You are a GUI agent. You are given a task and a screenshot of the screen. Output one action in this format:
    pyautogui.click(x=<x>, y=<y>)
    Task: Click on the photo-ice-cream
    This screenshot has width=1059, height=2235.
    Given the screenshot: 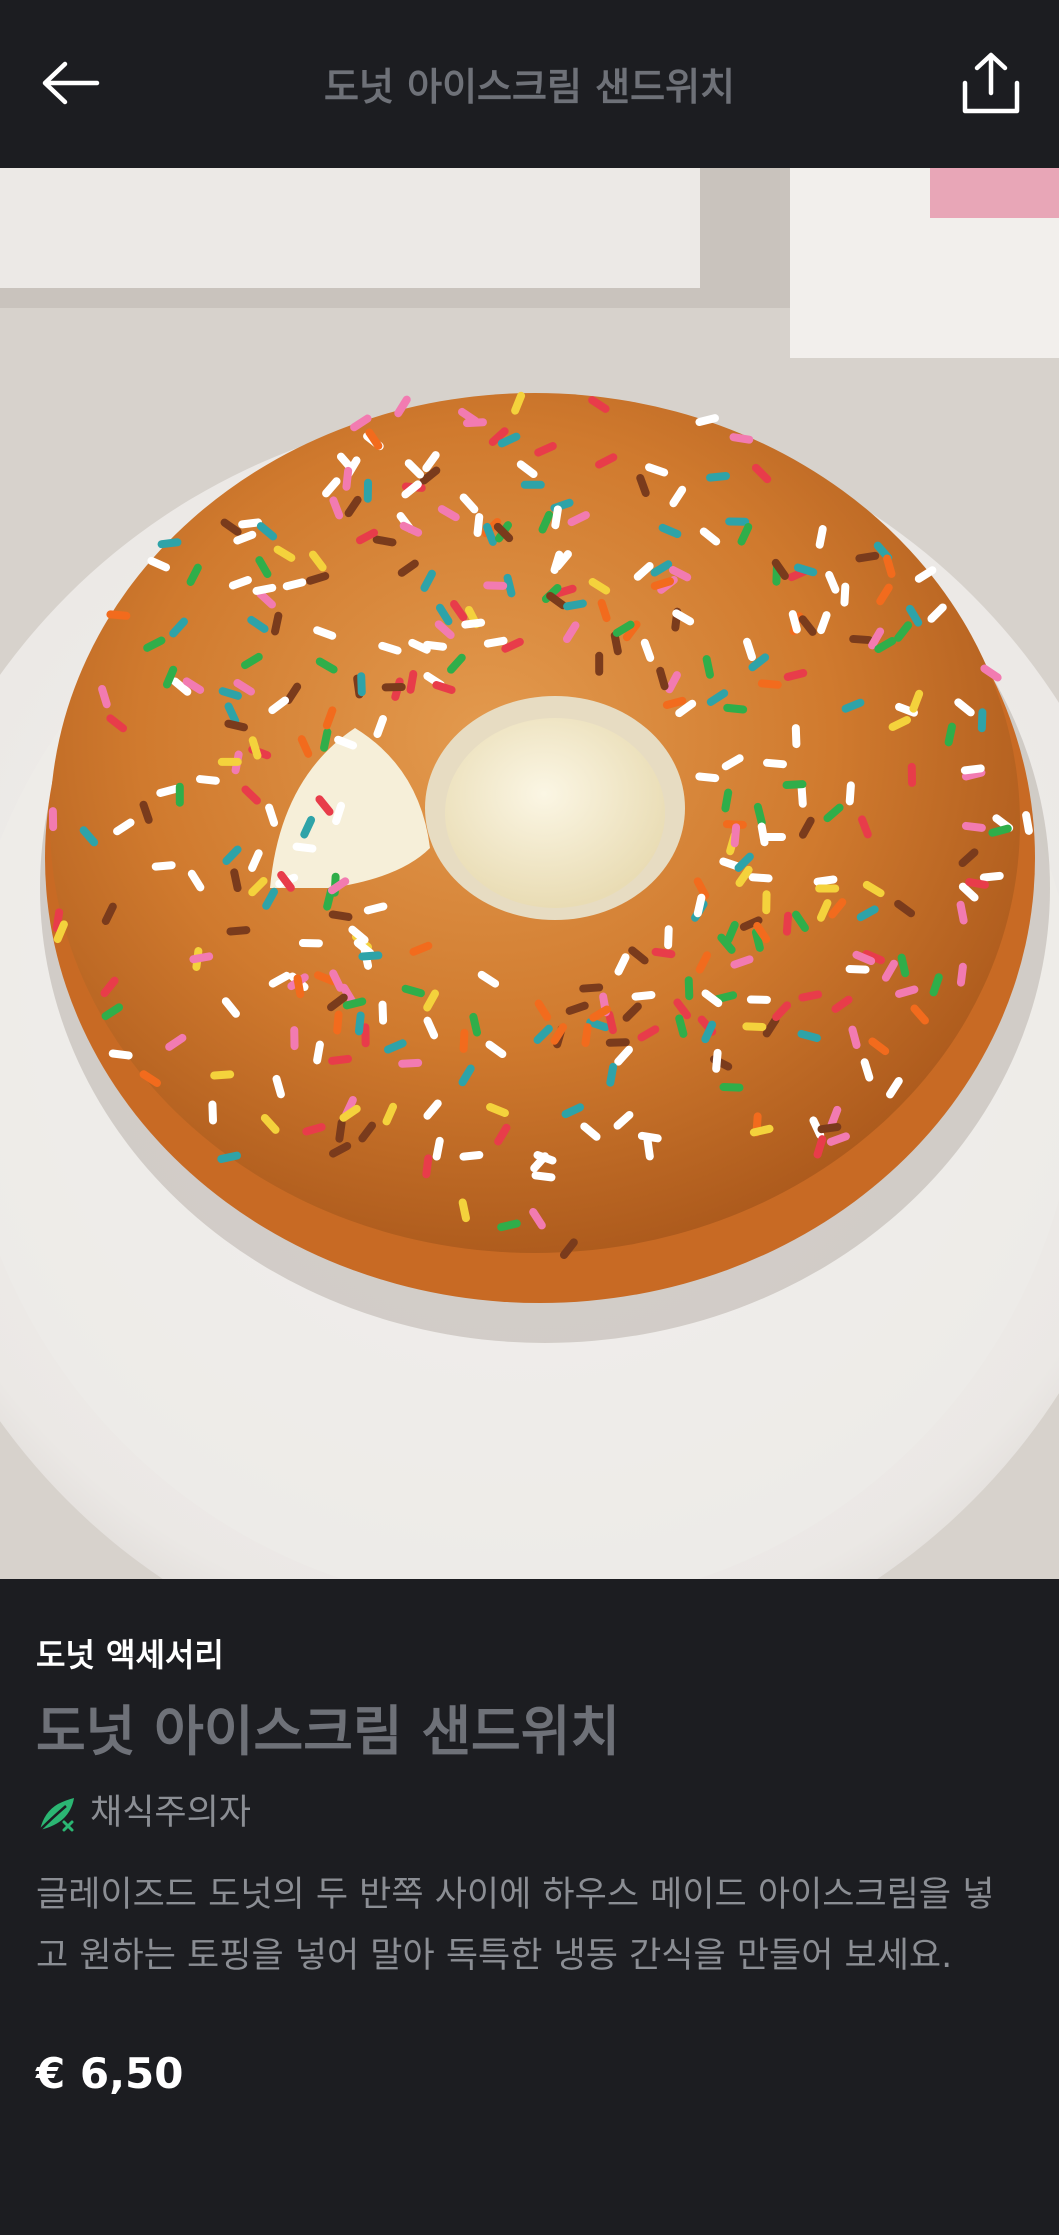 What is the action you would take?
    pyautogui.click(x=555, y=813)
    